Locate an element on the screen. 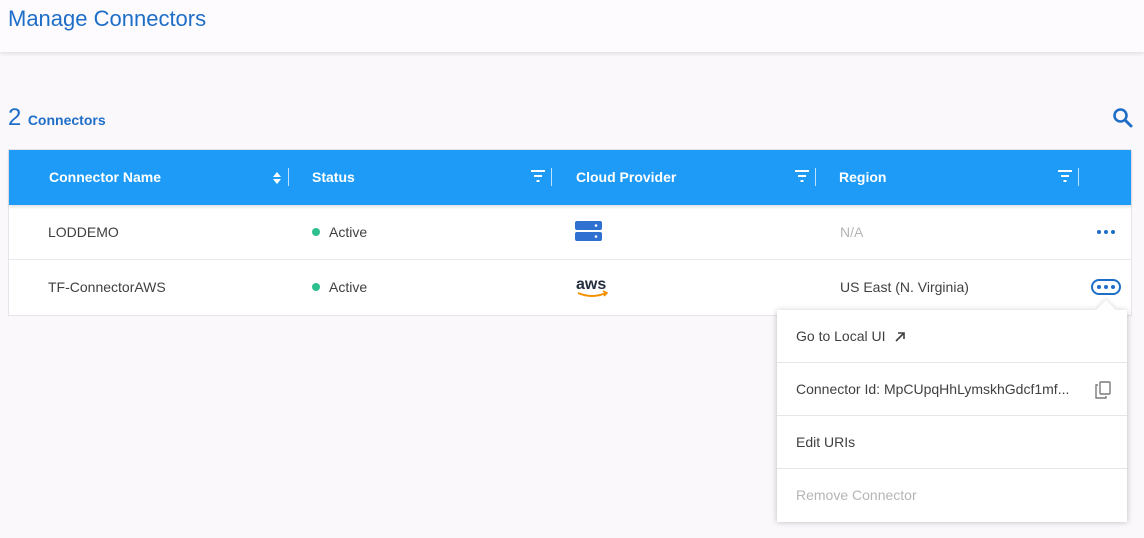  menu-item-remove-connector: Remove Connector is located at coordinates (952, 495).